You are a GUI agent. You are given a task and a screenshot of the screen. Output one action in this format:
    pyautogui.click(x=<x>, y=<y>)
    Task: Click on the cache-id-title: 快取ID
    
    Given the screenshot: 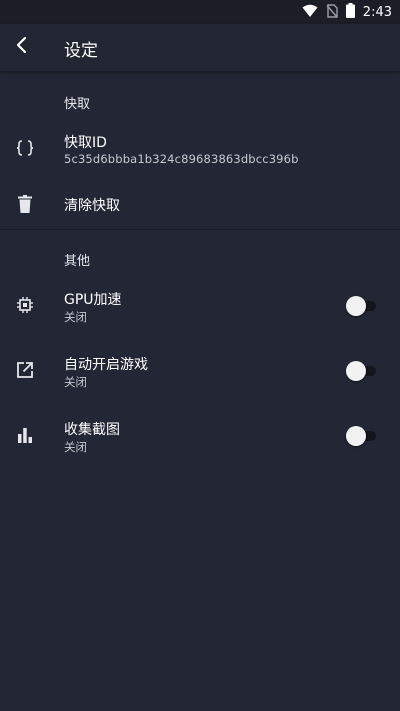 What is the action you would take?
    pyautogui.click(x=85, y=143)
    